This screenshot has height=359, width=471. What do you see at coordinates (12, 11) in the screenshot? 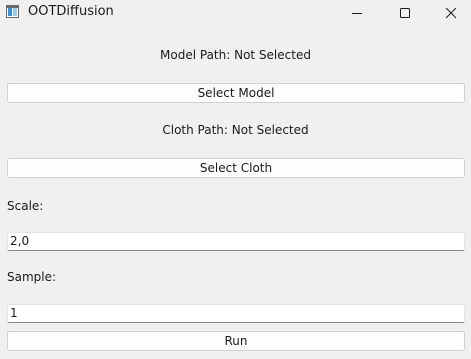
I see `app-window-icon` at bounding box center [12, 11].